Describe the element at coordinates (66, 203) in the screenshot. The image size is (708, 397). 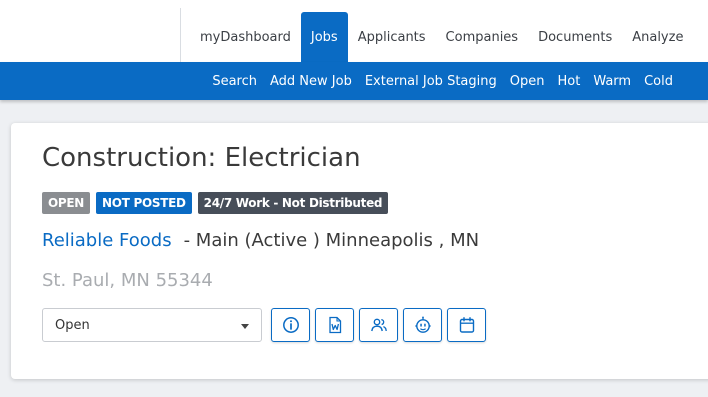
I see `open-badge: OPEN` at that location.